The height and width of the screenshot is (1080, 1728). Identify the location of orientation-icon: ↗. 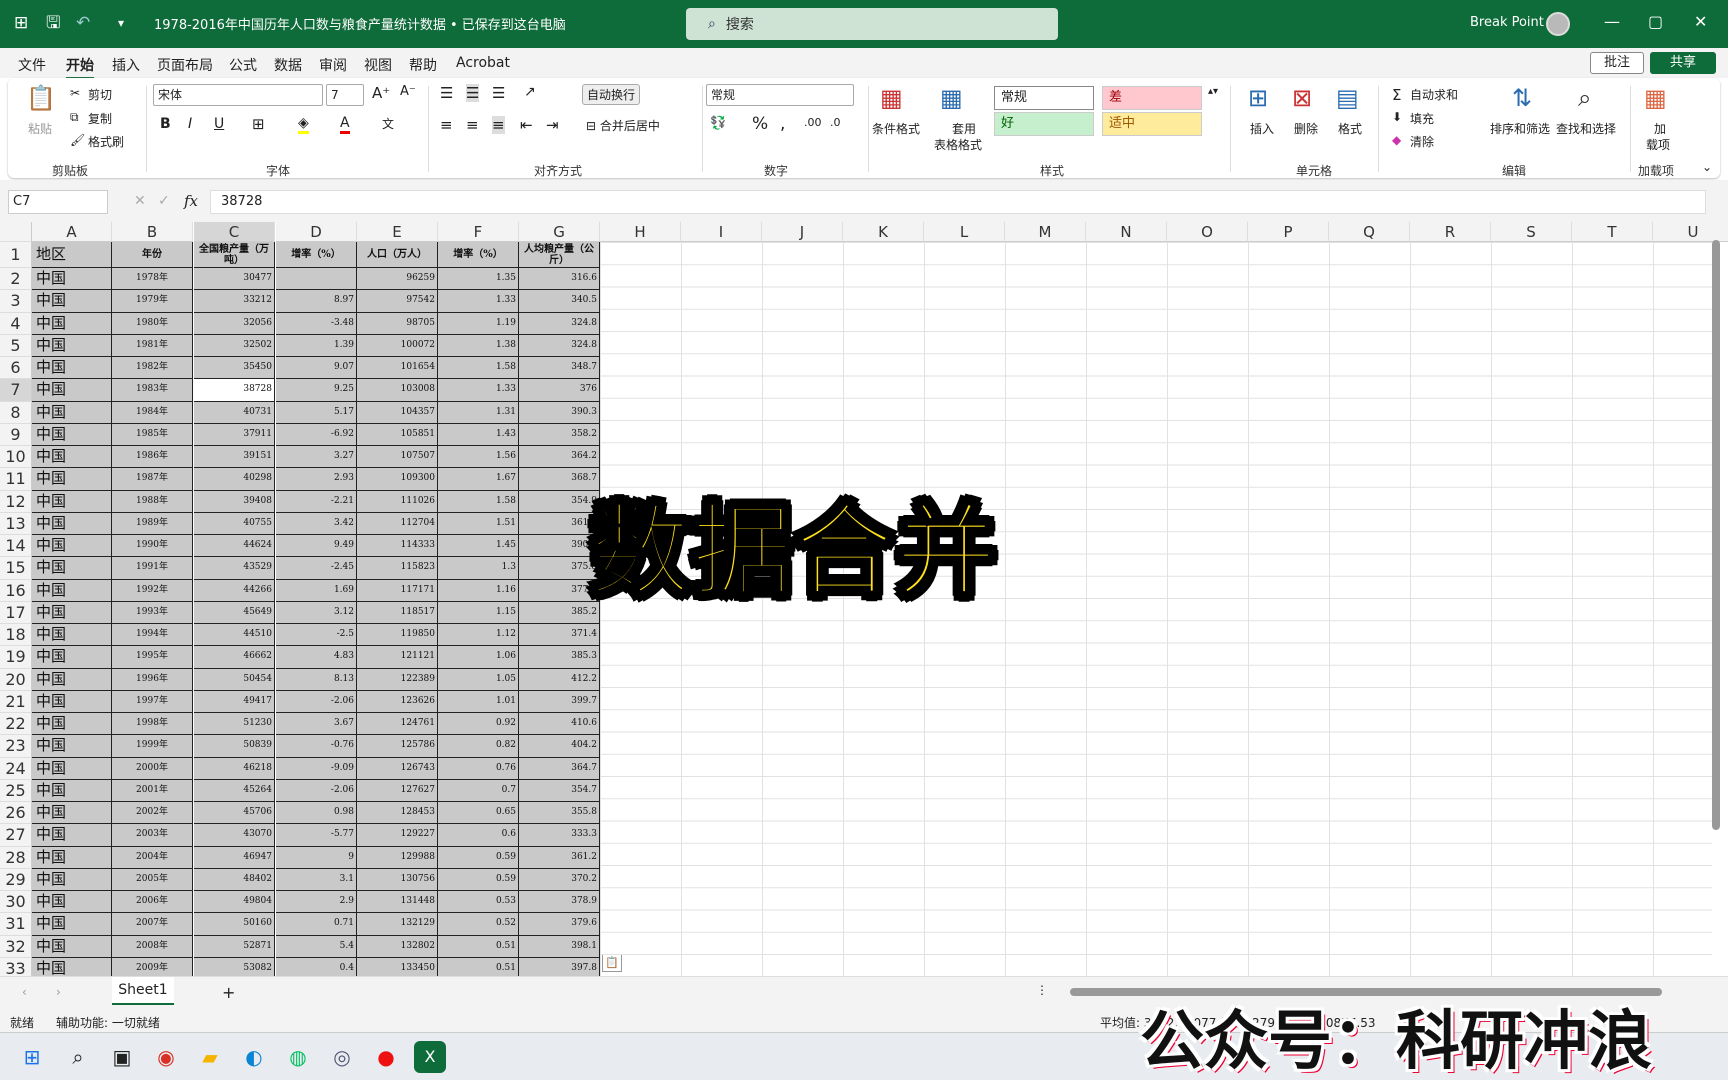
(530, 92).